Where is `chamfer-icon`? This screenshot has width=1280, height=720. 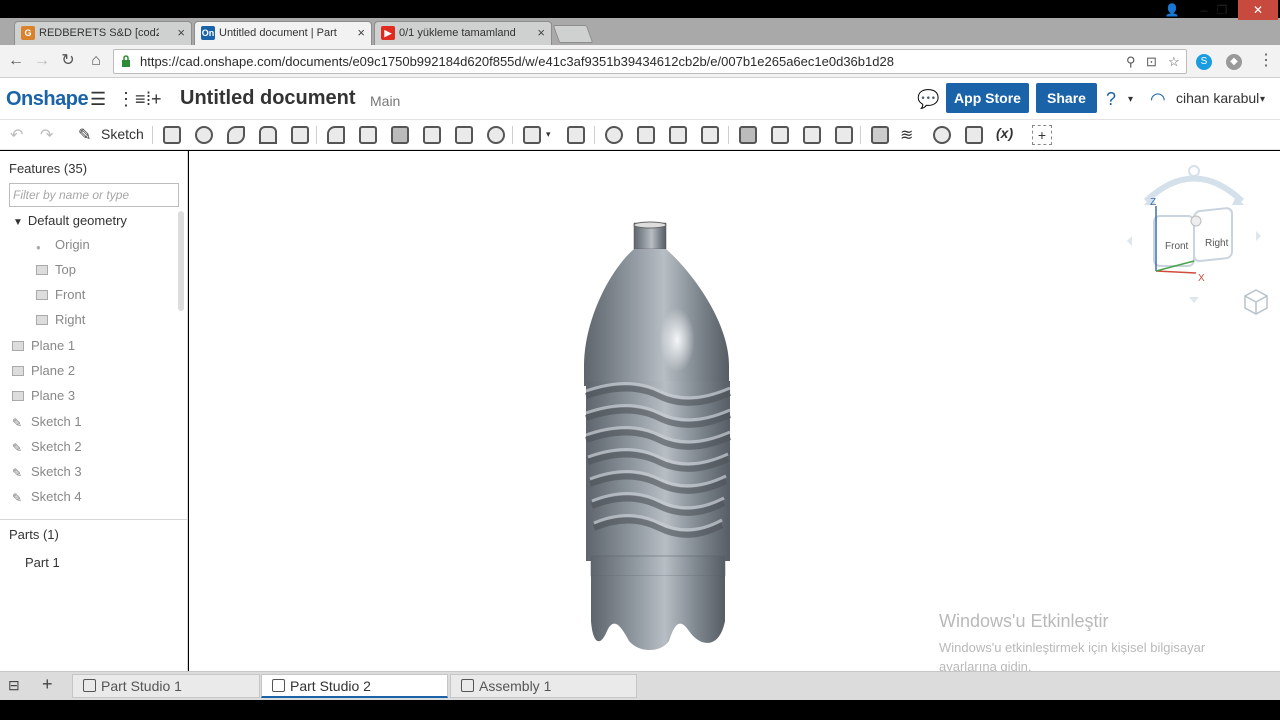
chamfer-icon is located at coordinates (368, 135).